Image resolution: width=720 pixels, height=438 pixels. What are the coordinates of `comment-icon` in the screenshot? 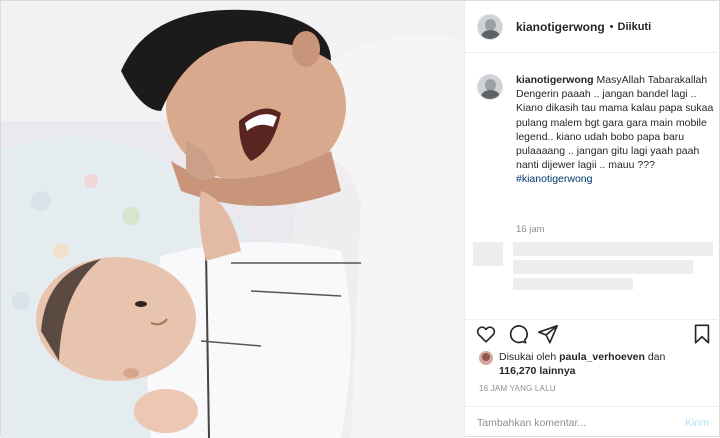 It's located at (517, 334).